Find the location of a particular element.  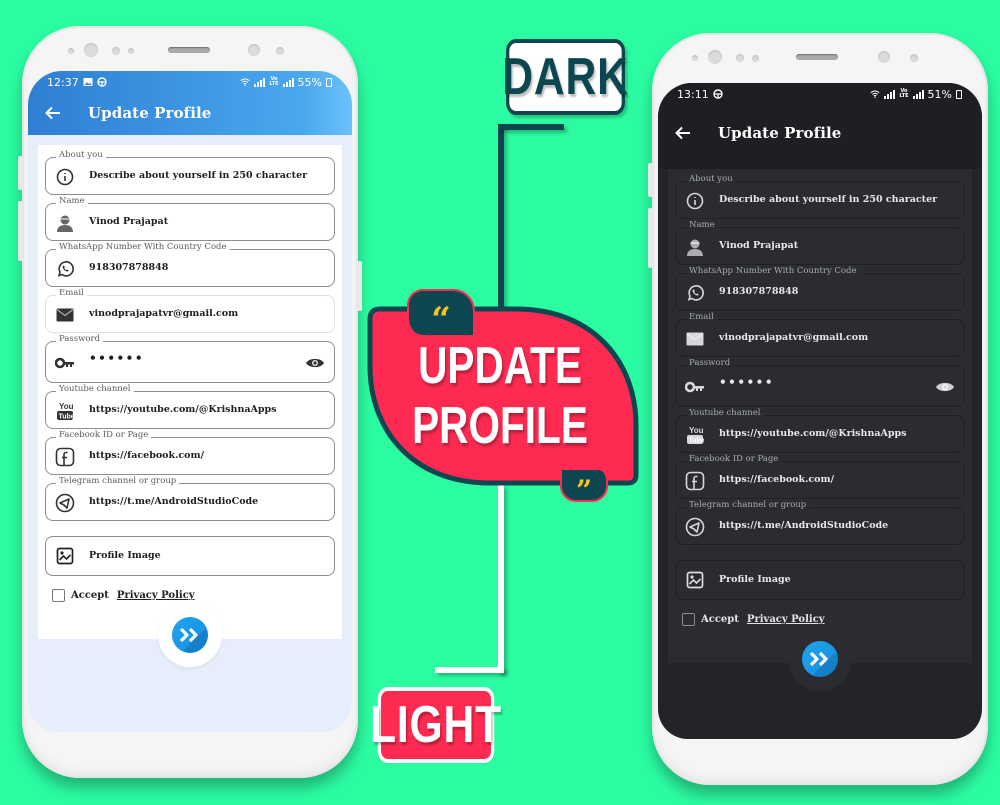

field-value: 918307878848 is located at coordinates (759, 291).